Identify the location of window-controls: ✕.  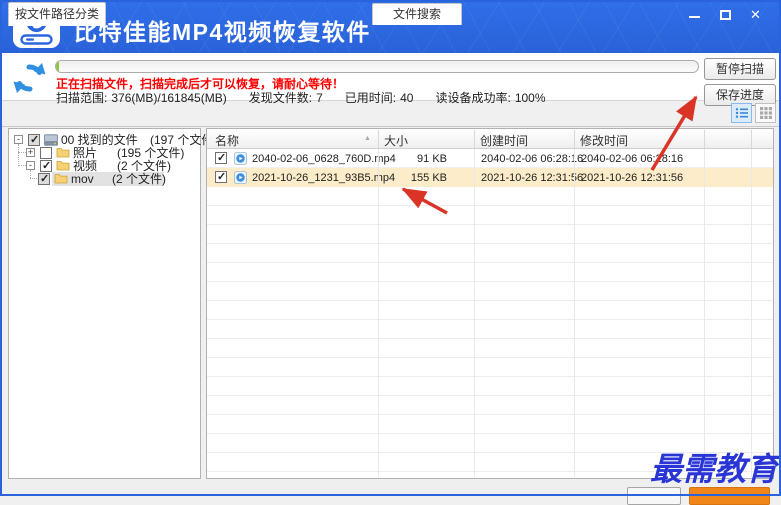
(726, 15).